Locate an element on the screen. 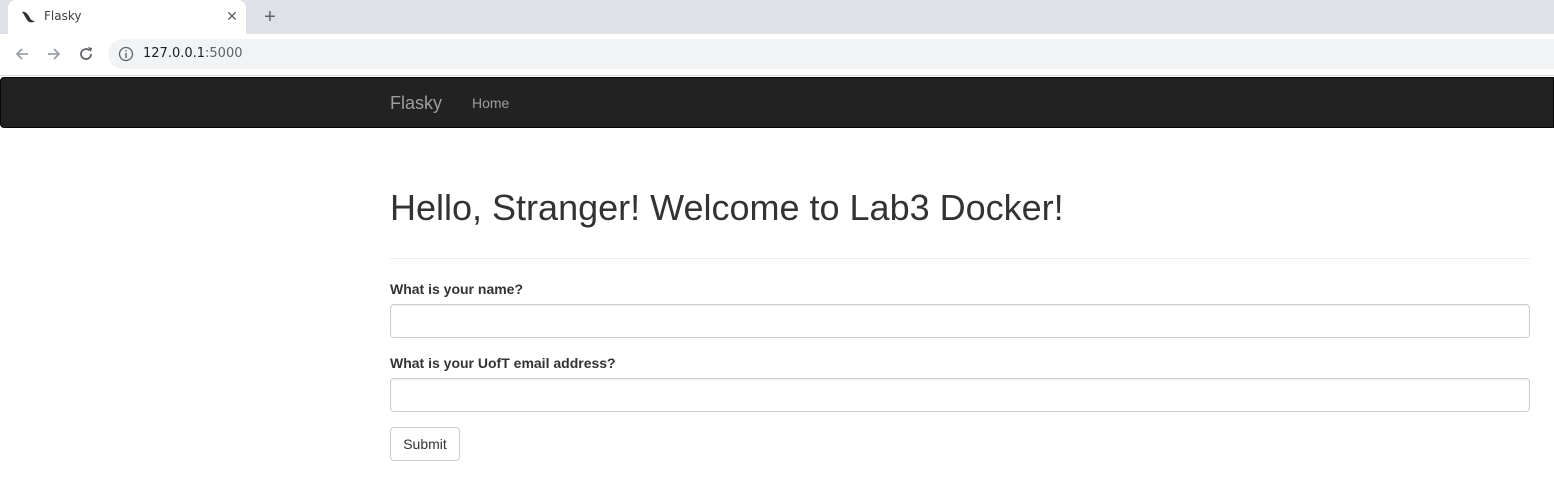 Image resolution: width=1554 pixels, height=490 pixels. divider is located at coordinates (960, 258).